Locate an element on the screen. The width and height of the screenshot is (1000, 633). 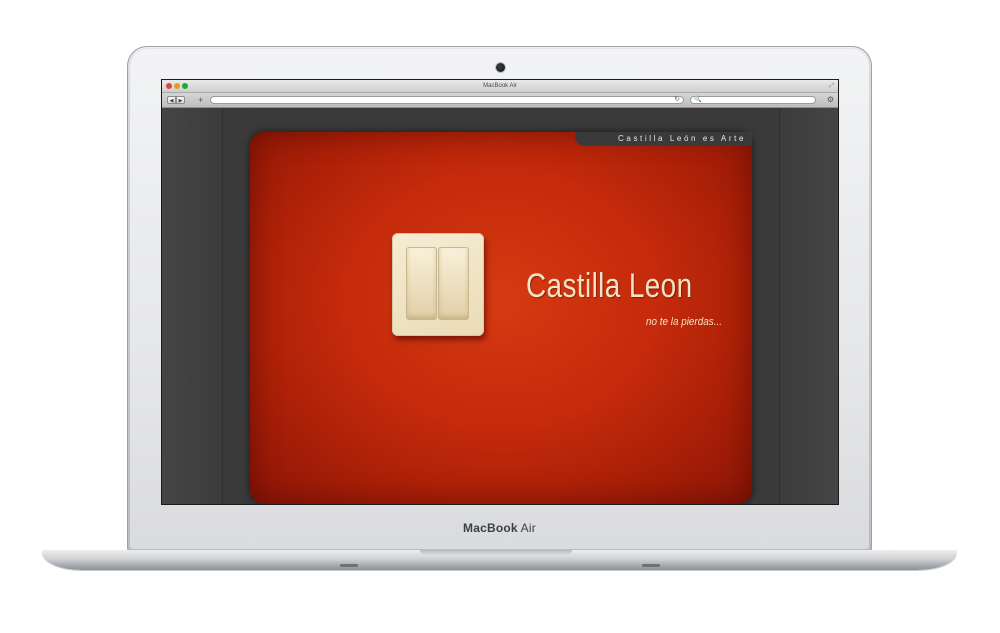
fullscreen-icon: ⤢ is located at coordinates (831, 86).